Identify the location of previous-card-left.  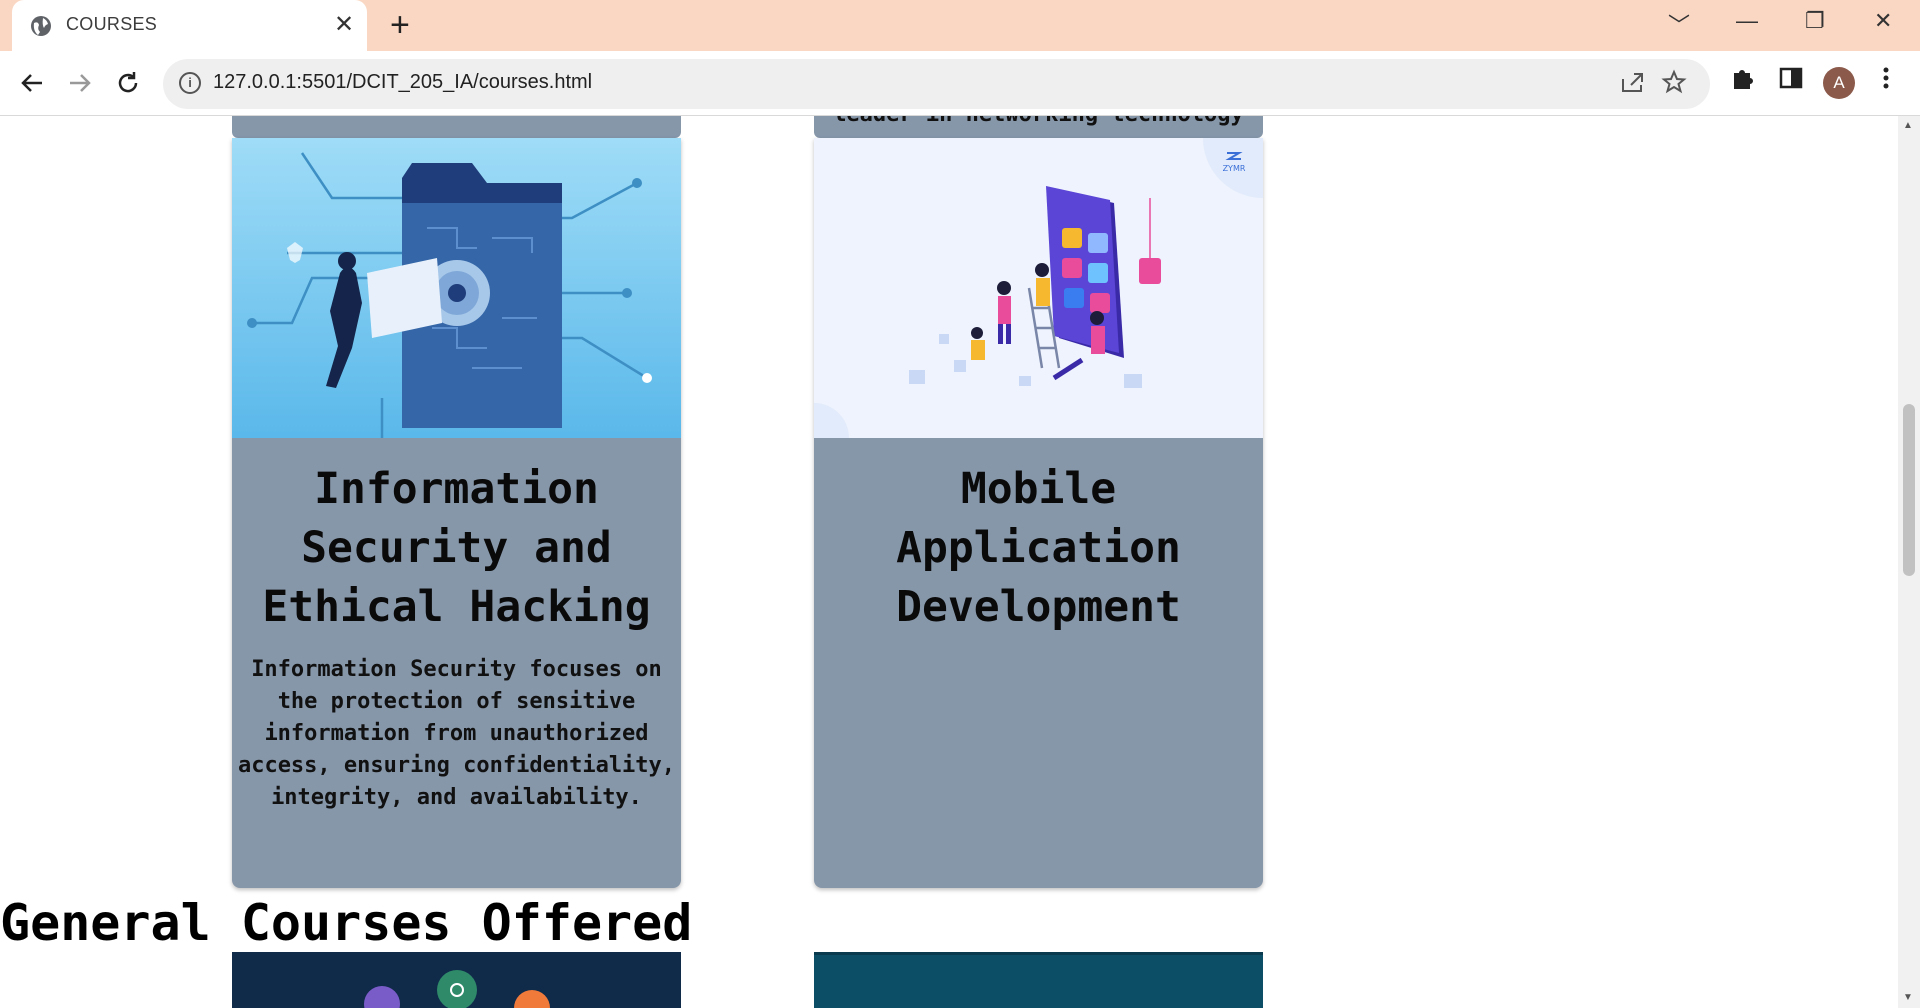
(456, 127).